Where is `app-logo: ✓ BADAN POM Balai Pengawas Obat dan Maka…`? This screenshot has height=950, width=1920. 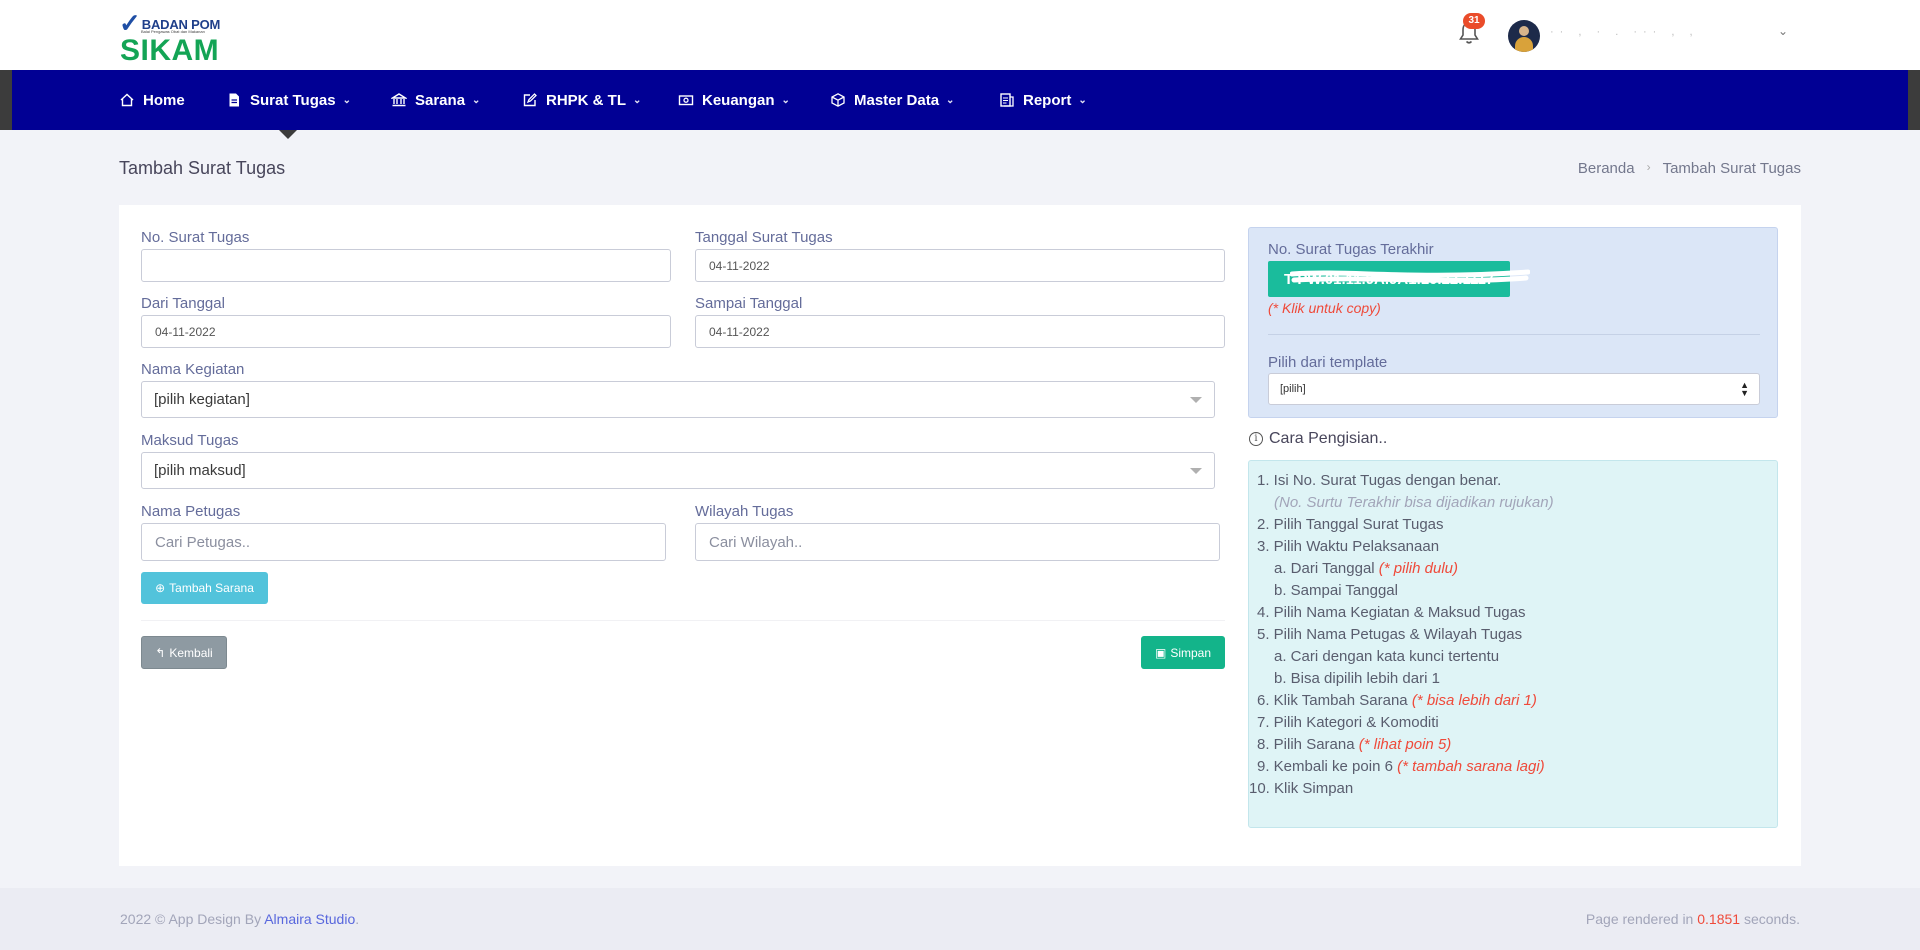
app-logo: ✓ BADAN POM Balai Pengawas Obat dan Maka… is located at coordinates (174, 37).